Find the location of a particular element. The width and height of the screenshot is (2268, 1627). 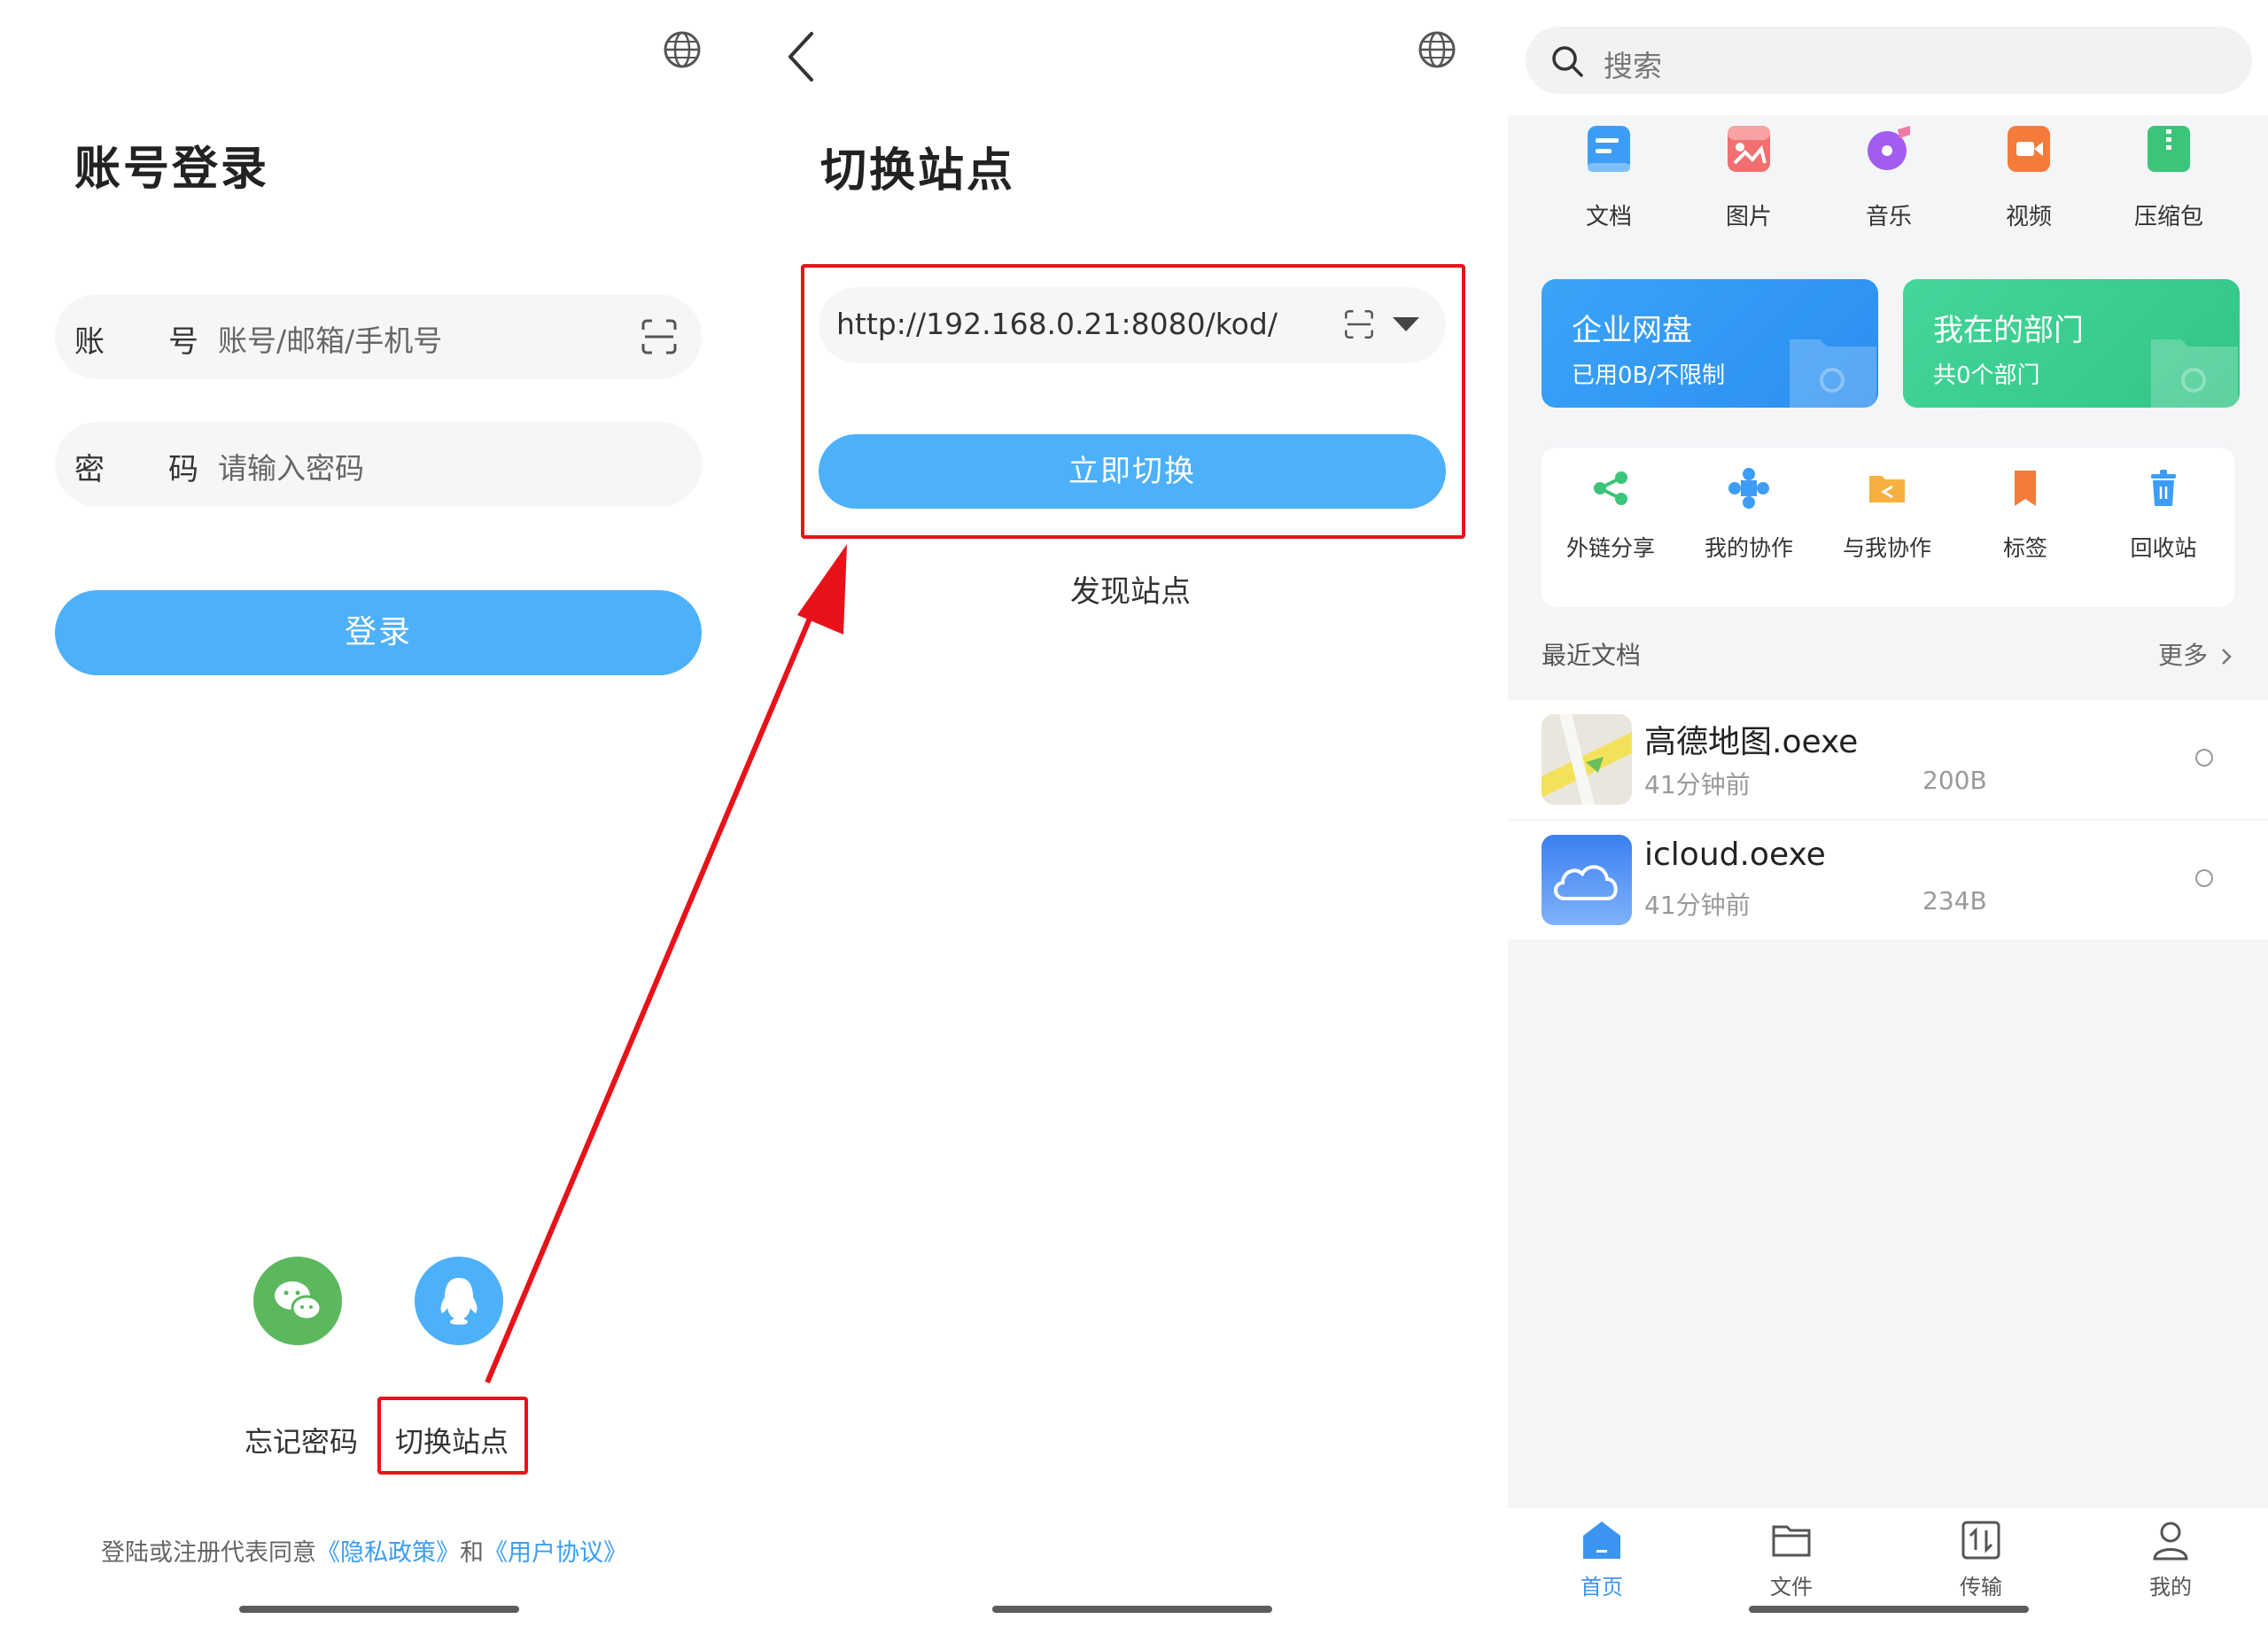

file-row: icloud.oexe 41分钟前 234B is located at coordinates (1888, 880).